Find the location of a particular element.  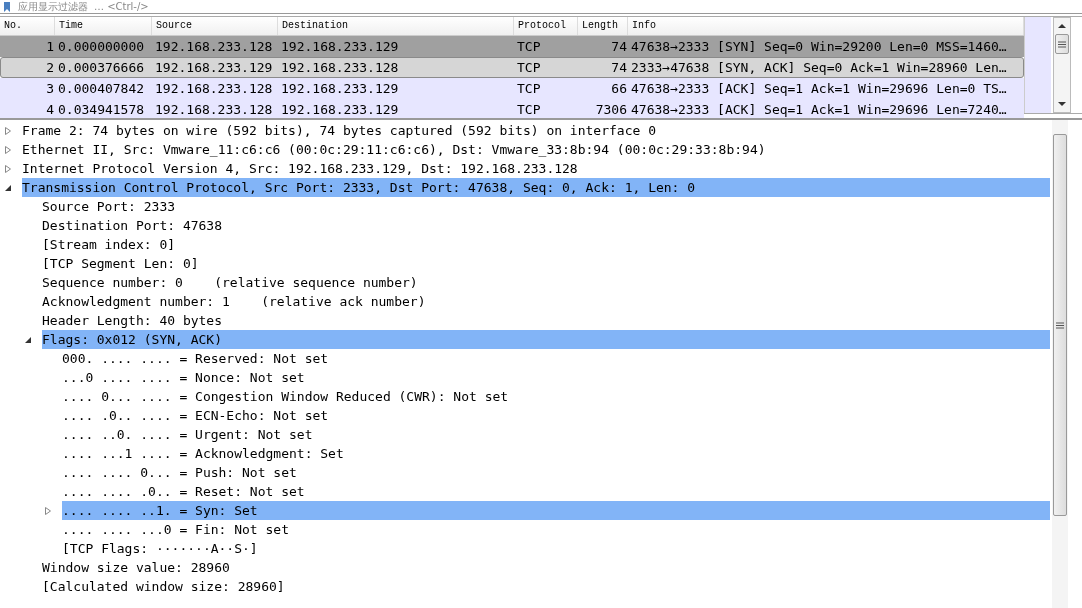

tree-item: .... .... ...0 = Fin: Not set is located at coordinates (556, 529).